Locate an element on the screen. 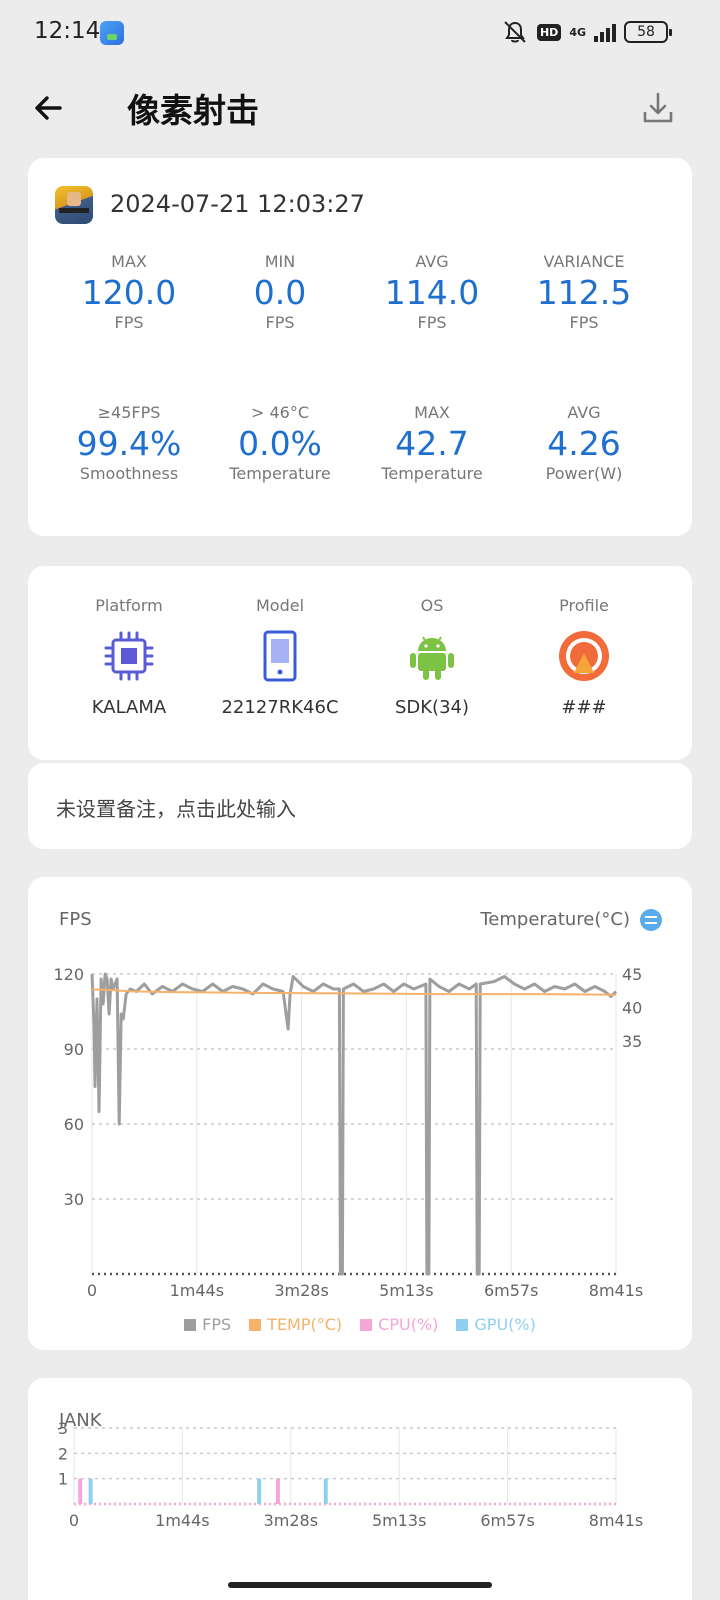  legend-item-fps: FPS is located at coordinates (207, 1324).